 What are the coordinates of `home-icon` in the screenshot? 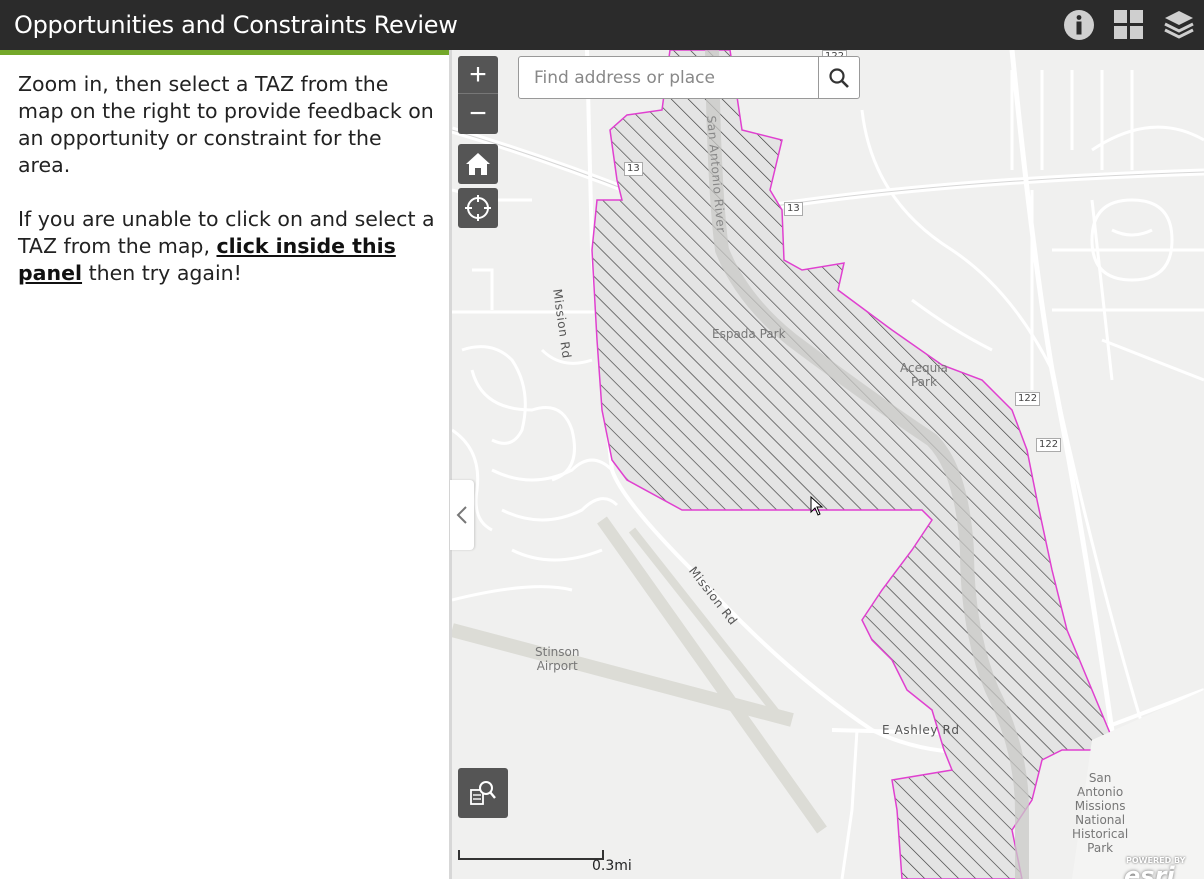 It's located at (478, 164).